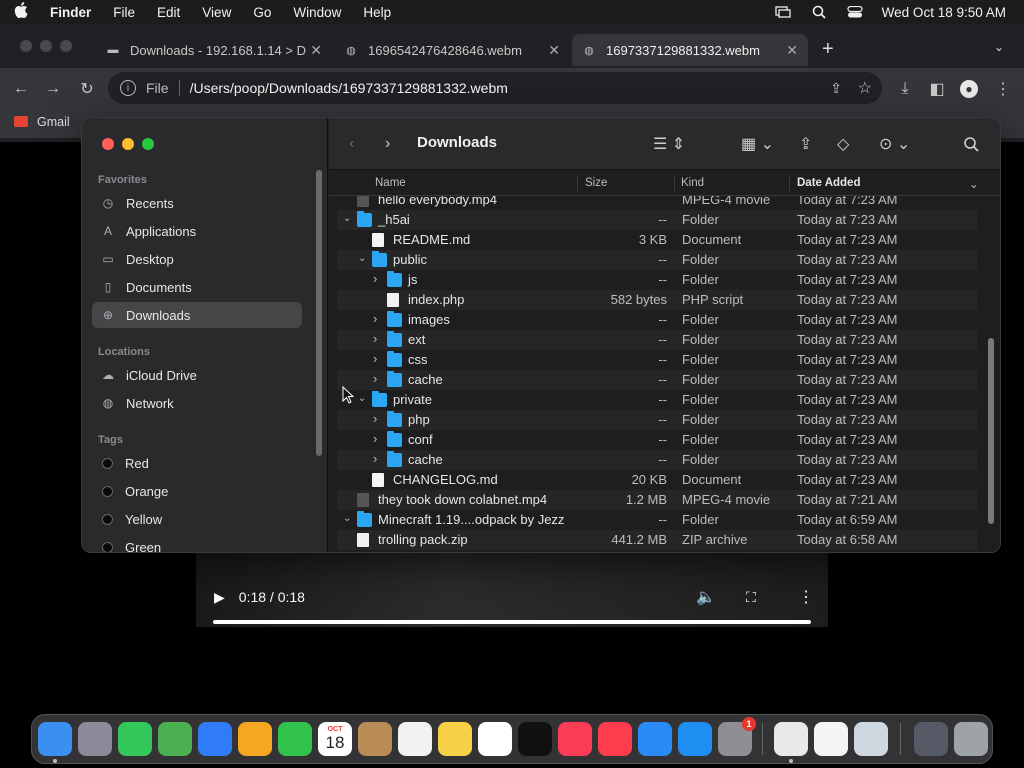  What do you see at coordinates (999, 47) in the screenshot?
I see `tab-search-chevron-icon: ⌄` at bounding box center [999, 47].